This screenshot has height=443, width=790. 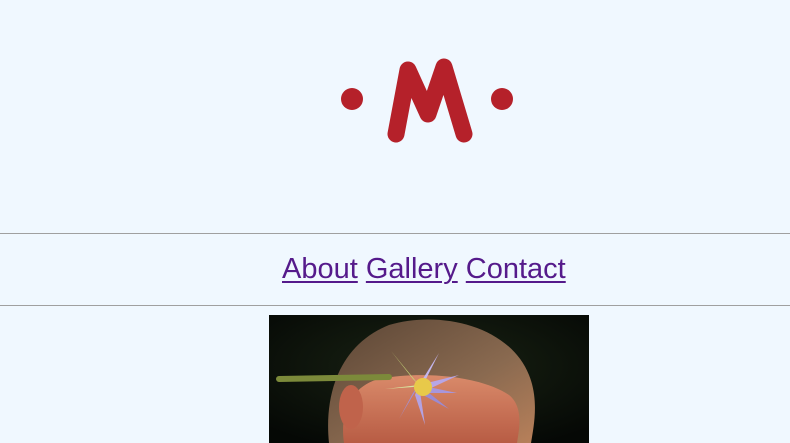 I want to click on main-nav: About Gallery Contact, so click(x=424, y=269).